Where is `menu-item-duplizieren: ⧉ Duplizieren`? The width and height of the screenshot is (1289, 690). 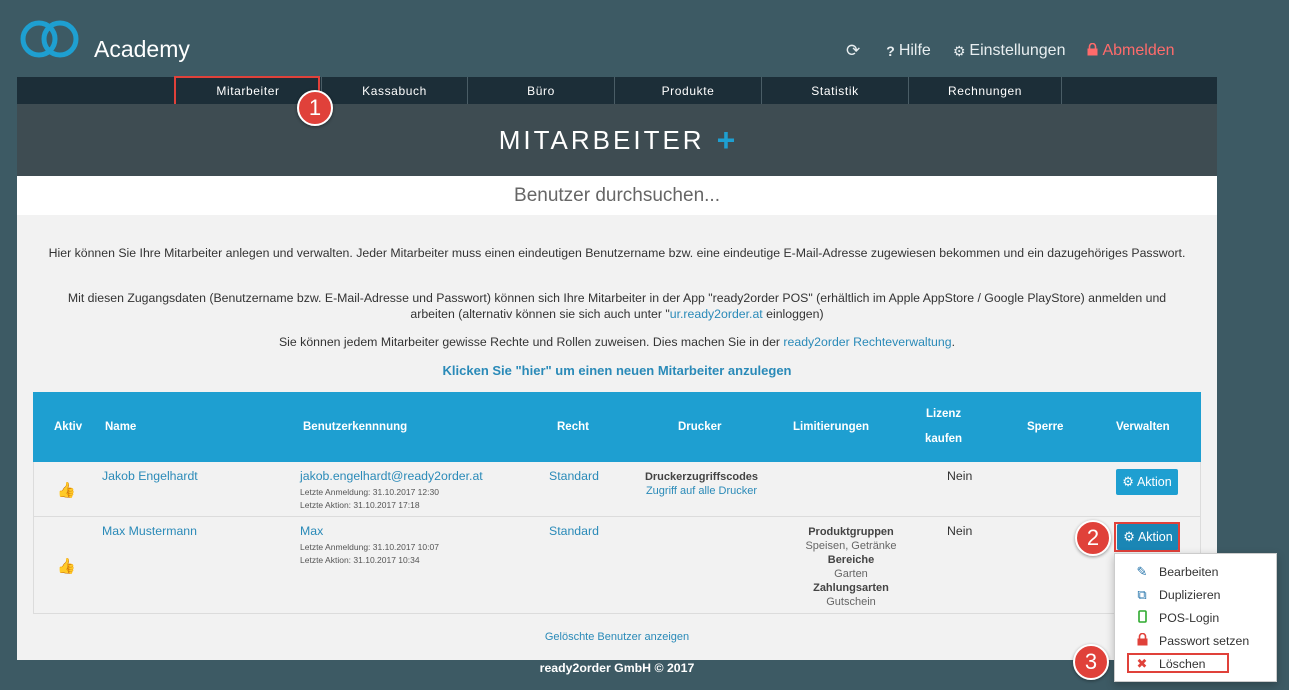 menu-item-duplizieren: ⧉ Duplizieren is located at coordinates (1177, 595).